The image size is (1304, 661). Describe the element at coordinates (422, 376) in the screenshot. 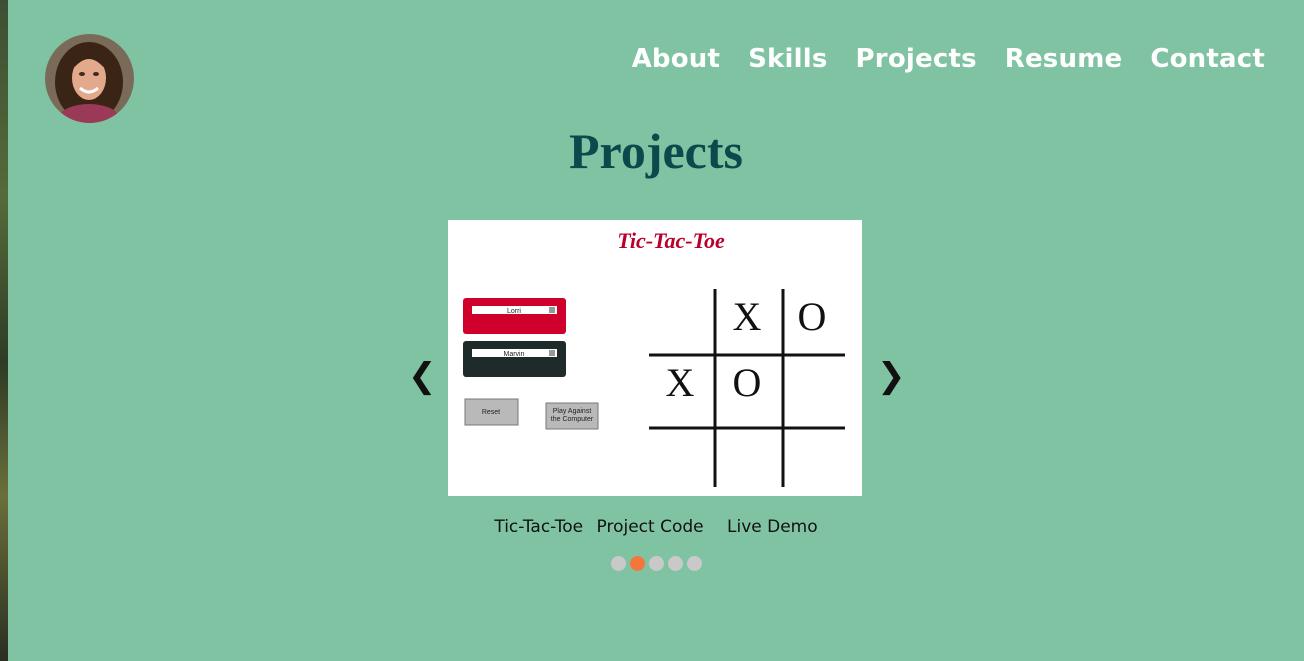

I see `carousel-prev-icon: ❮` at that location.